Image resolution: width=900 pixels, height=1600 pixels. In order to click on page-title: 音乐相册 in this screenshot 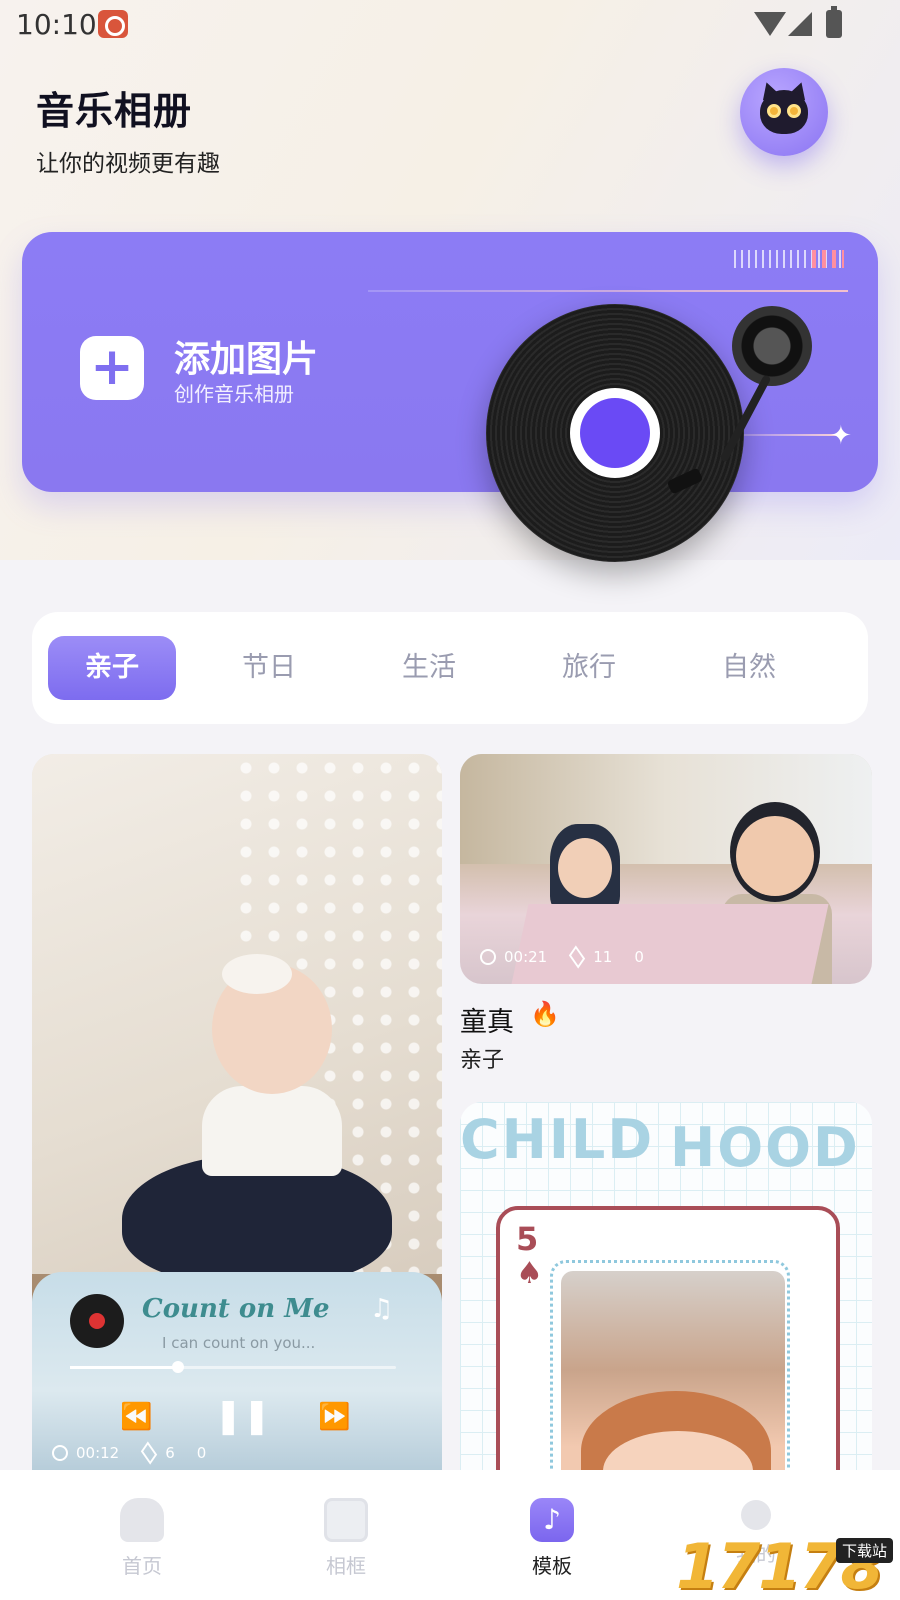, I will do `click(114, 111)`.